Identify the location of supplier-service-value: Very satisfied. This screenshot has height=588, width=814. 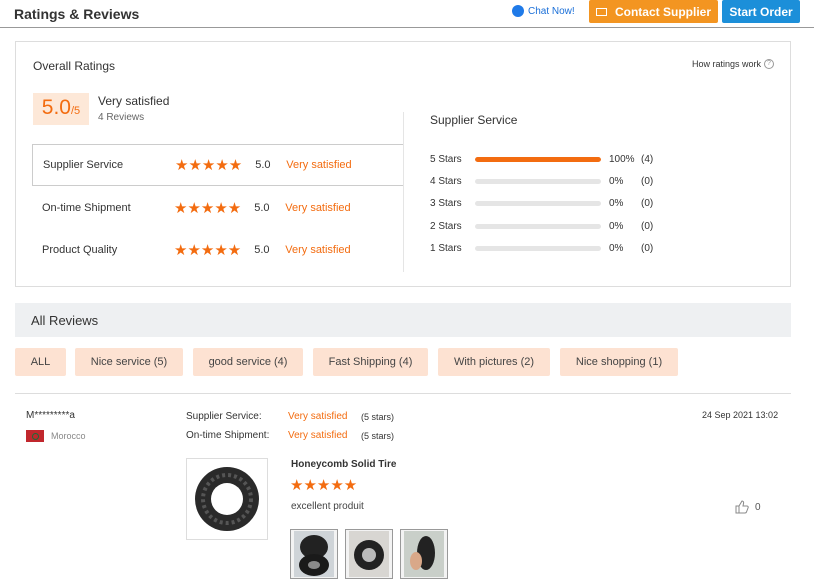
(318, 416).